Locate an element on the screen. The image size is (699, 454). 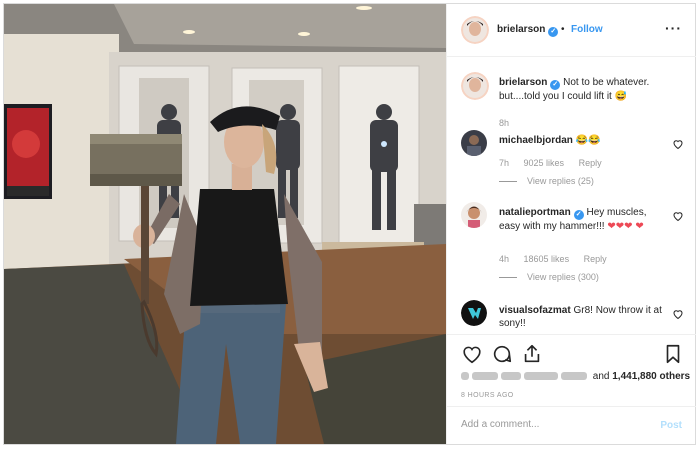
bookmark-icon is located at coordinates (673, 354).